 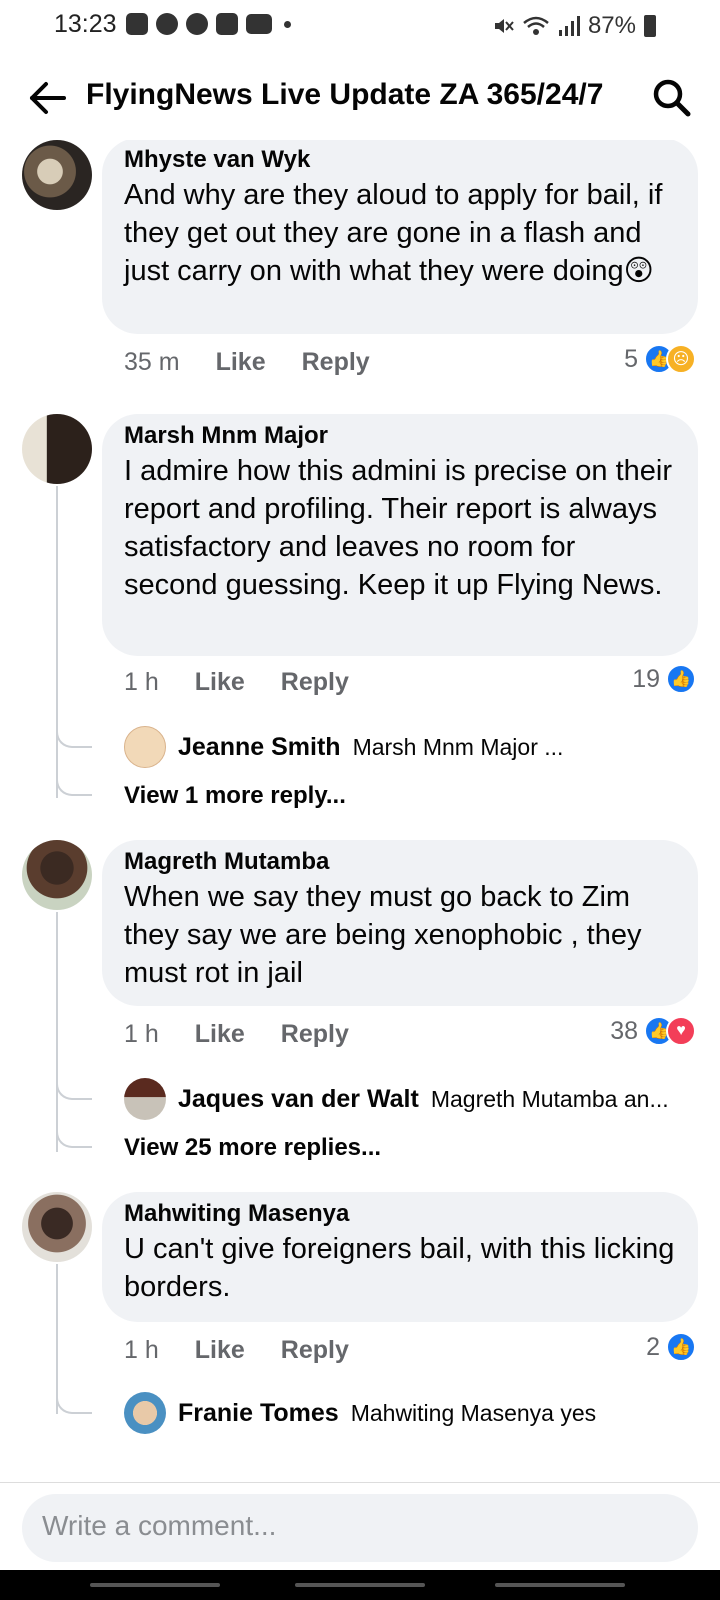 I want to click on page-title: FlyingNews Live Update ZA 365/24/7, so click(x=345, y=94).